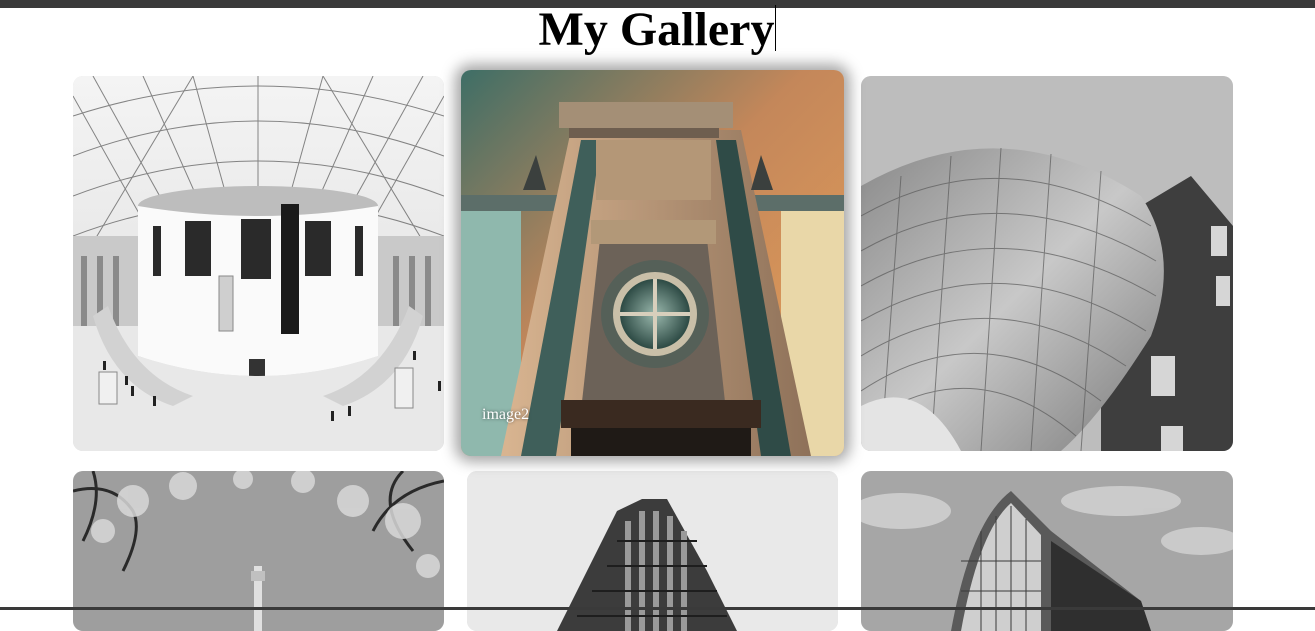 This screenshot has height=631, width=1315. What do you see at coordinates (506, 414) in the screenshot?
I see `image-caption: image2` at bounding box center [506, 414].